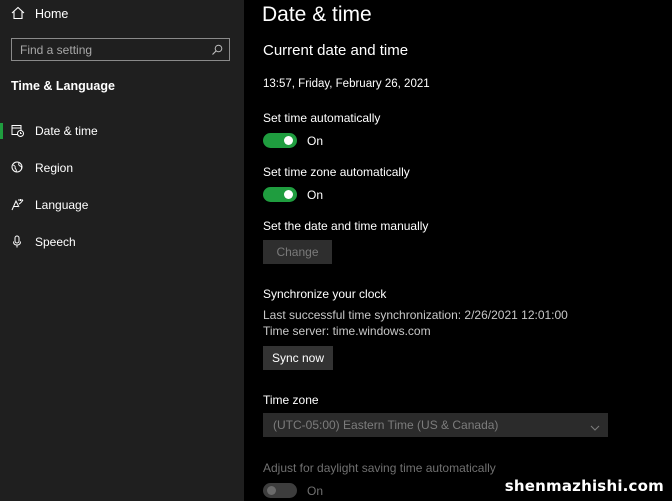 The height and width of the screenshot is (501, 672). What do you see at coordinates (122, 242) in the screenshot?
I see `sidebar-item-speech: Speech` at bounding box center [122, 242].